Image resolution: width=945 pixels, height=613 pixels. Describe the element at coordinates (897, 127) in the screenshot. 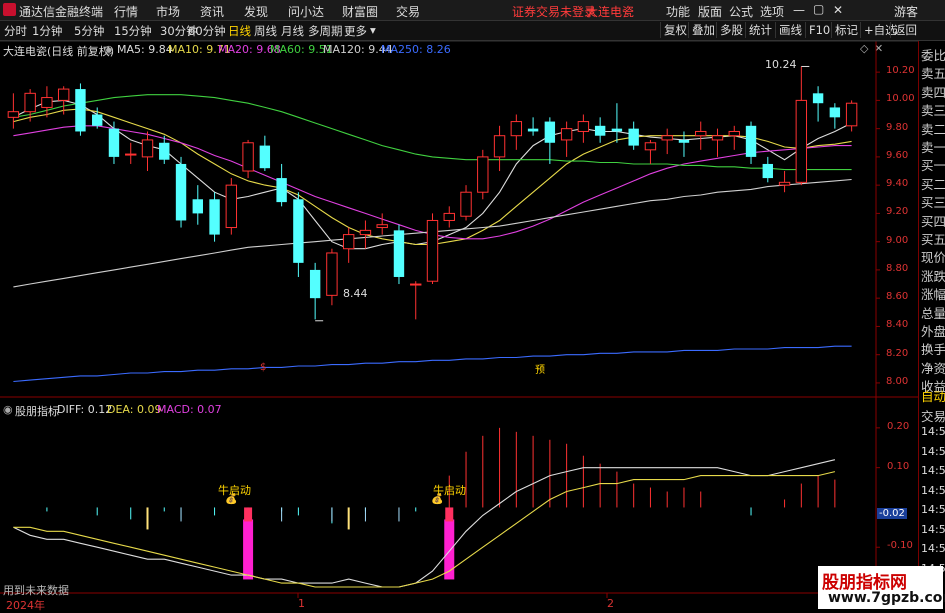

I see `price-tick-label: 9.80` at that location.